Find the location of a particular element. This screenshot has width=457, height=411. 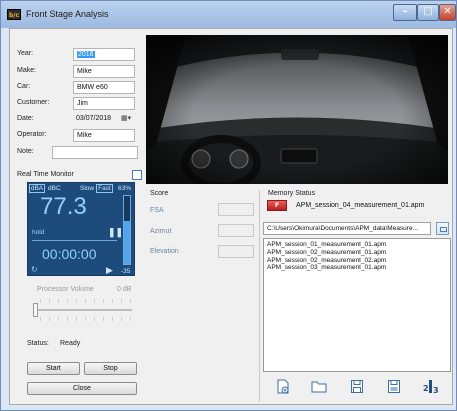

year-value: 2018 is located at coordinates (86, 54).